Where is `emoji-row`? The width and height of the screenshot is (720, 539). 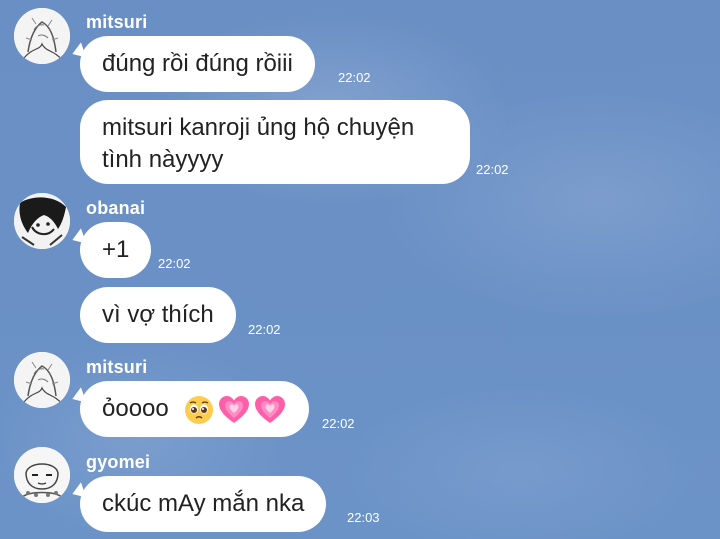 emoji-row is located at coordinates (235, 410).